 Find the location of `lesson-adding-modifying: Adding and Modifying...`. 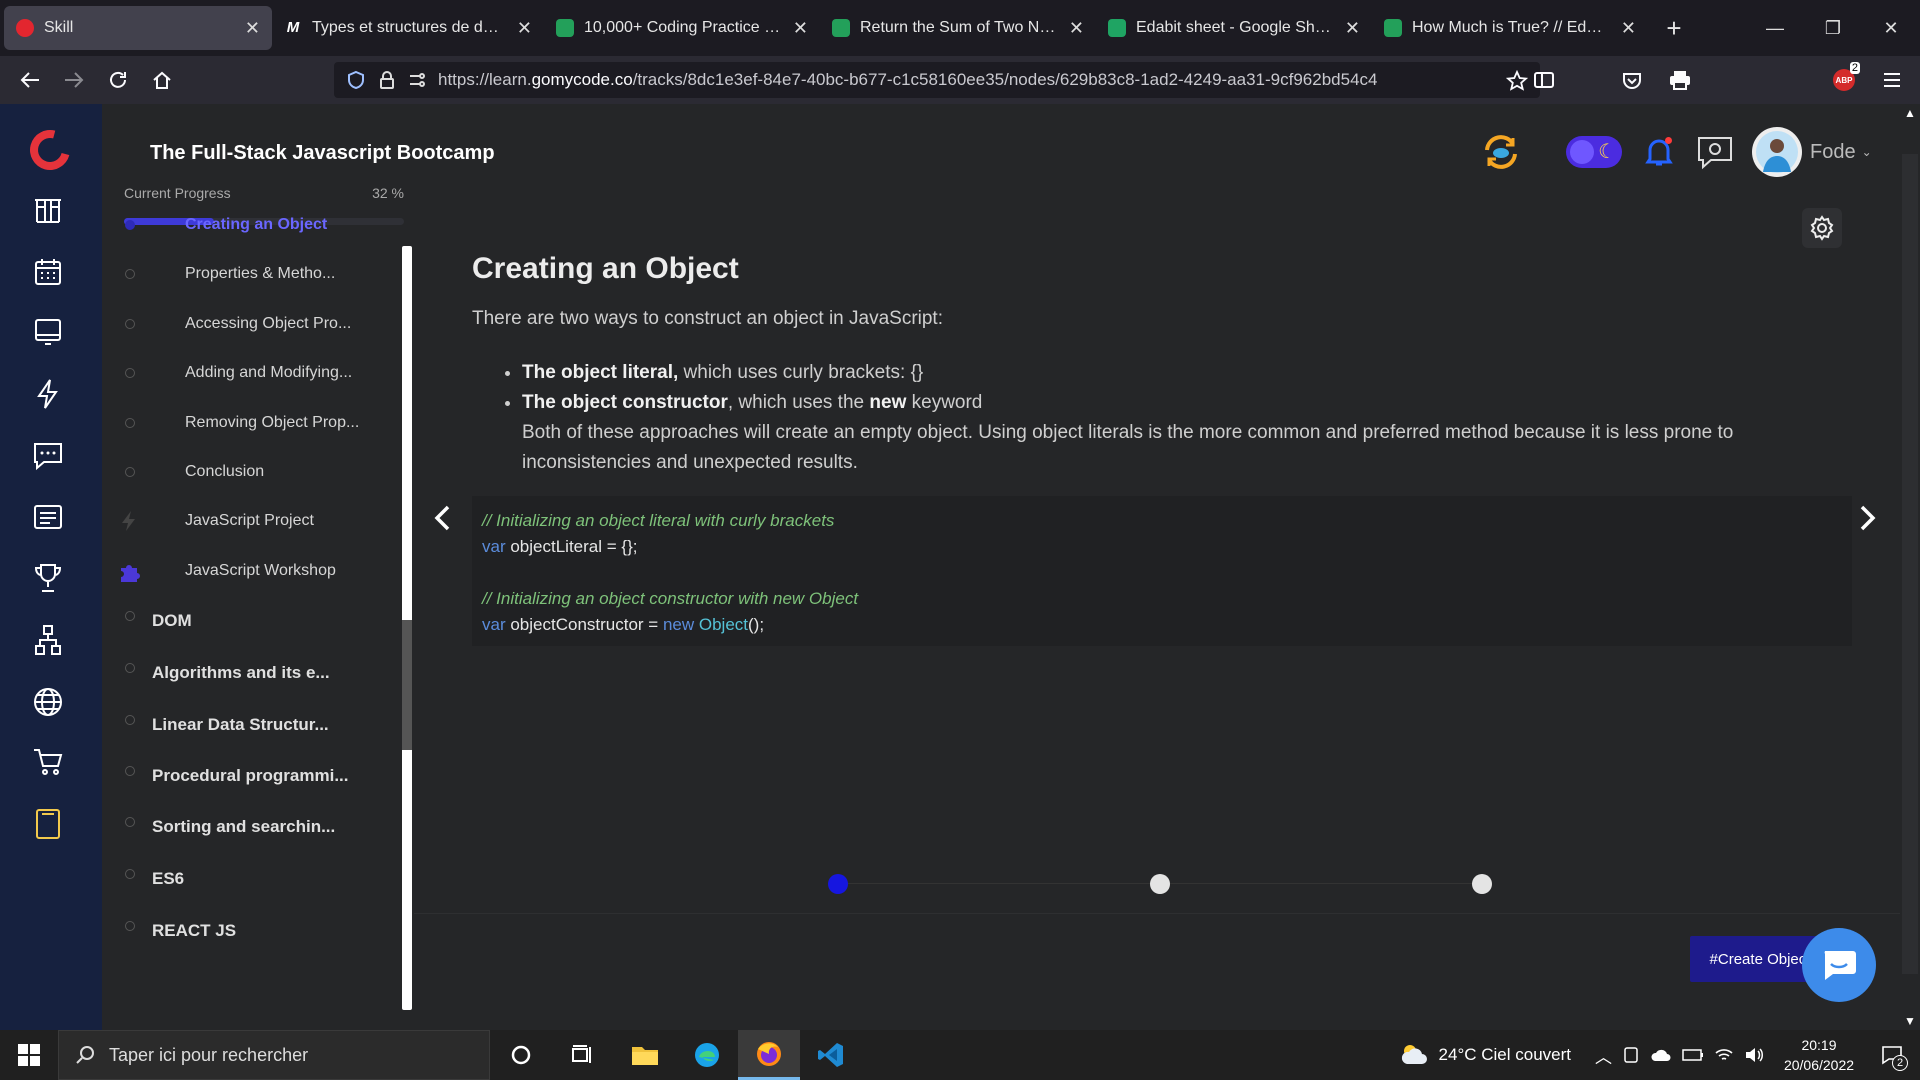

lesson-adding-modifying: Adding and Modifying... is located at coordinates (252, 373).